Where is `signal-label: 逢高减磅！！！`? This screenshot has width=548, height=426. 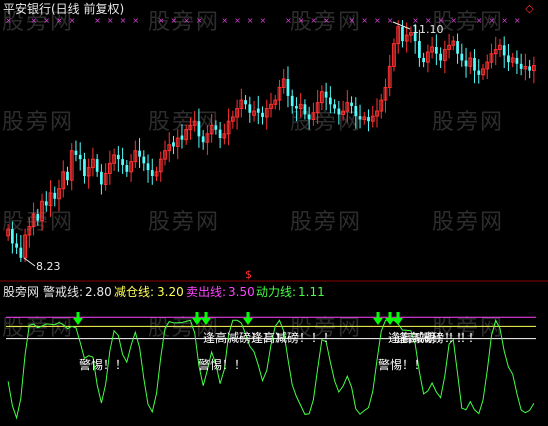
signal-label: 逢高减磅！！！ is located at coordinates (438, 338).